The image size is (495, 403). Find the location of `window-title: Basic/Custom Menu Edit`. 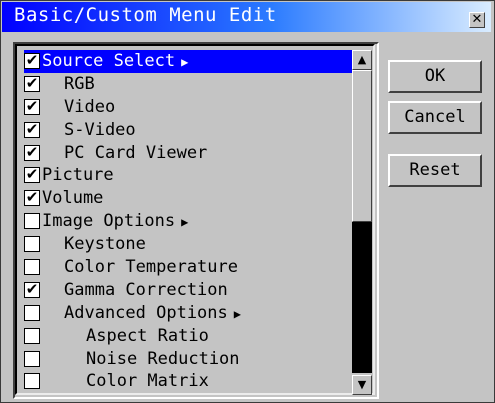

window-title: Basic/Custom Menu Edit is located at coordinates (145, 15).